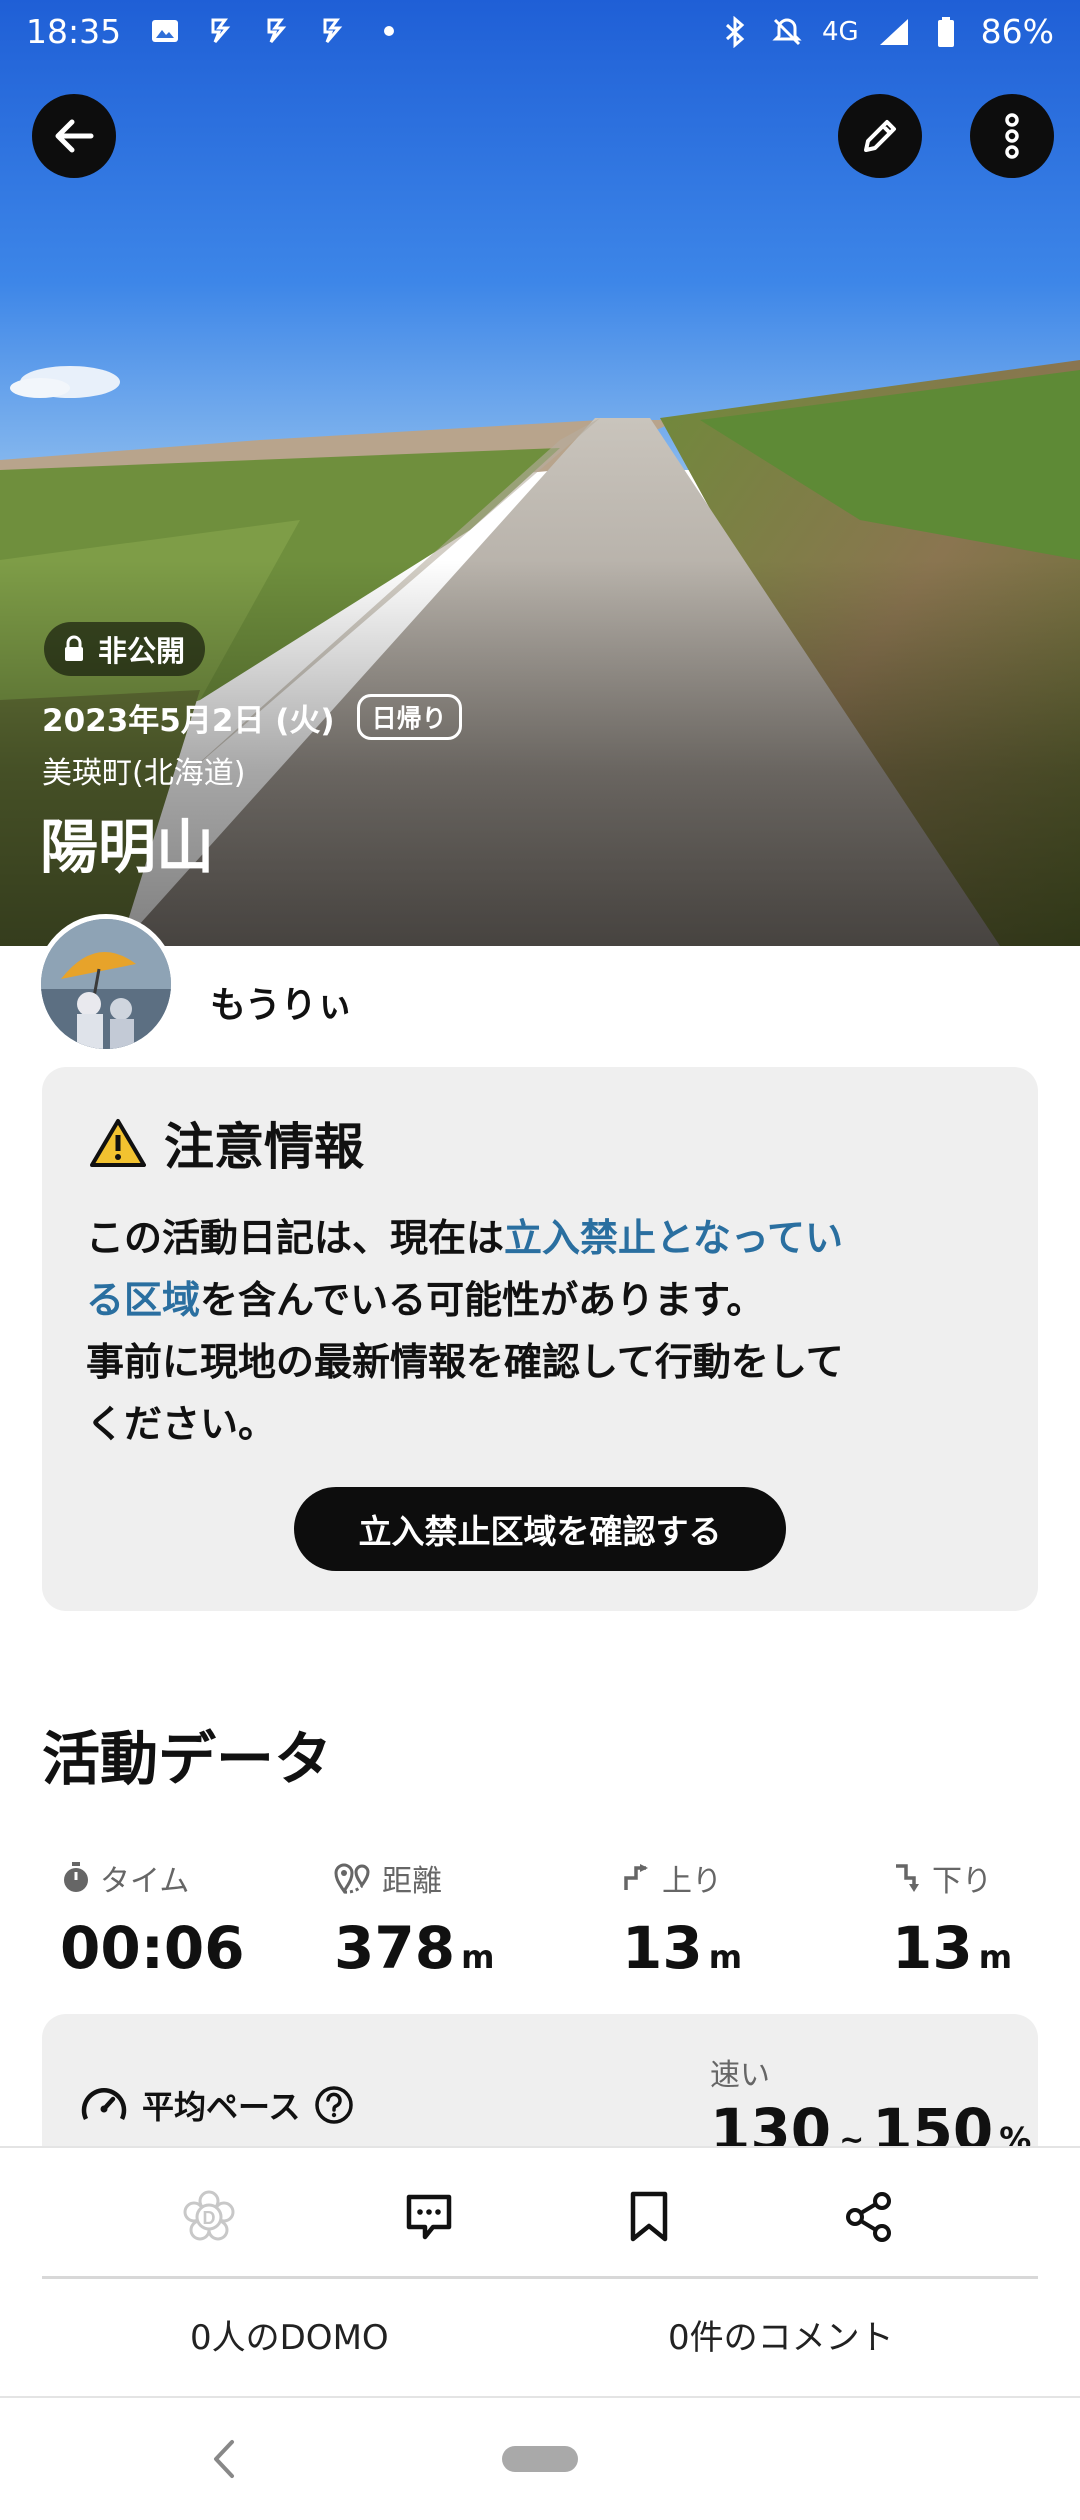  What do you see at coordinates (673, 1238) in the screenshot?
I see `restricted-area-link: 立入禁止となってい` at bounding box center [673, 1238].